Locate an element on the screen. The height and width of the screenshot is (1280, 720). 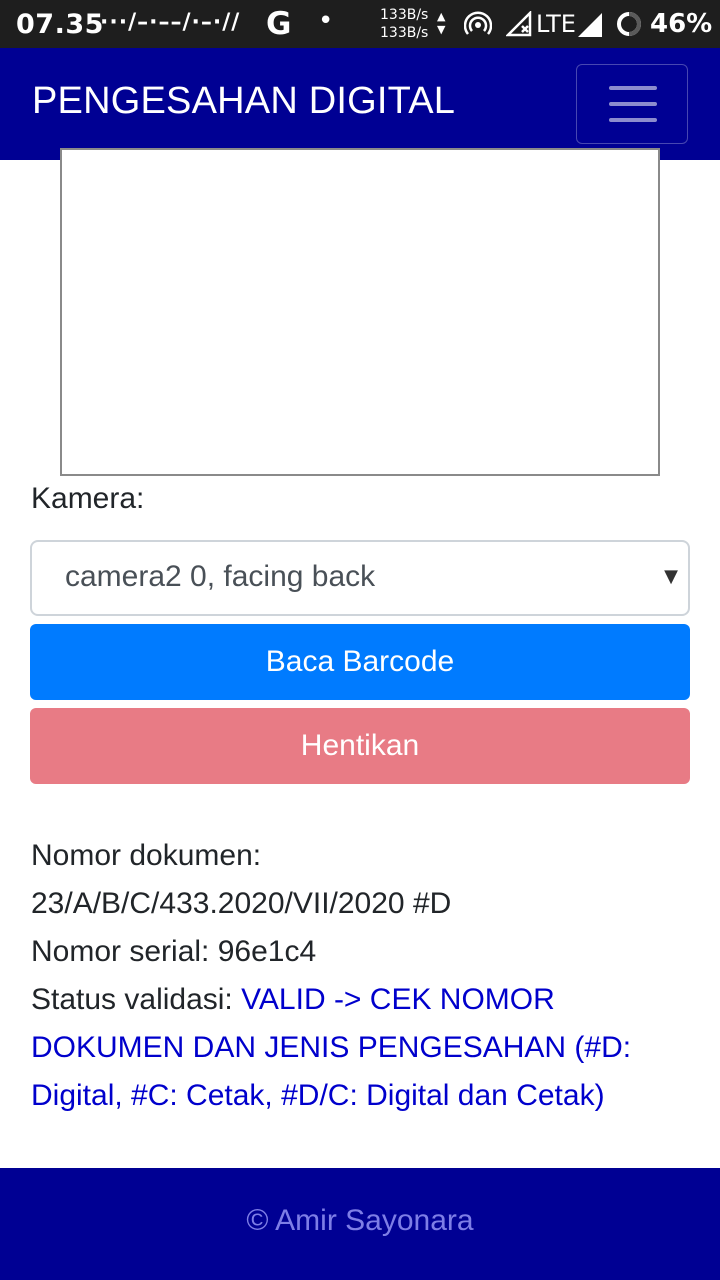
footer: © Amir Sayonara is located at coordinates (360, 1224).